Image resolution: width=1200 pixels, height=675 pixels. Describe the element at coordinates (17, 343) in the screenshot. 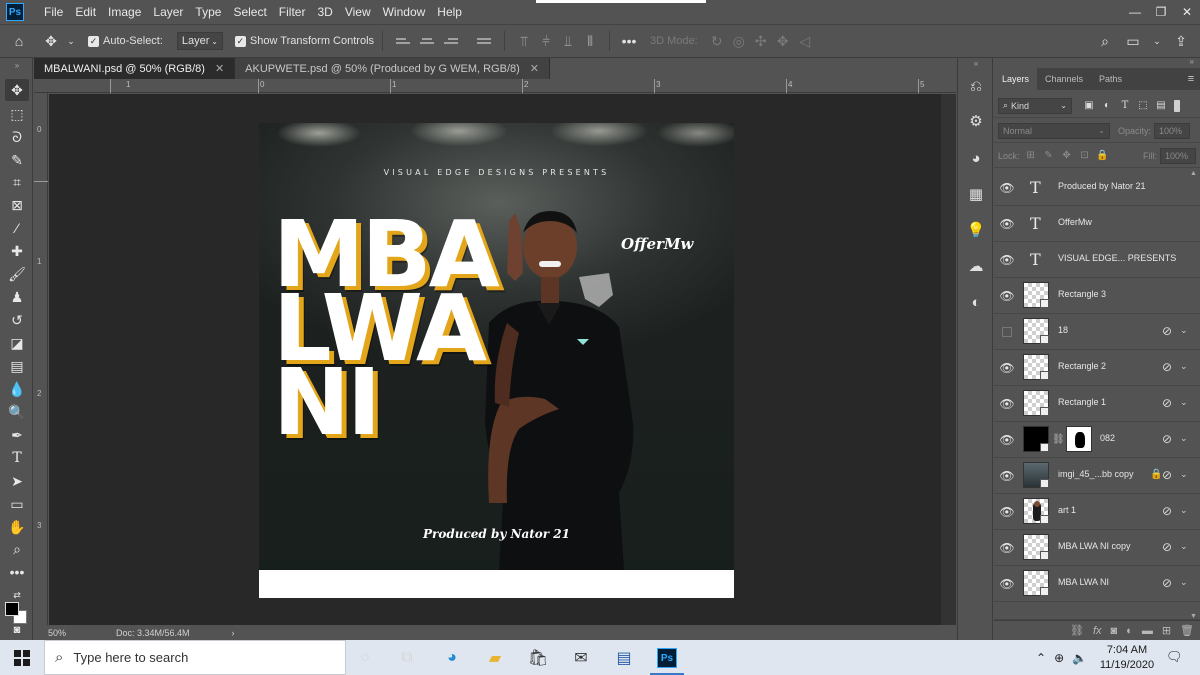

I see `eraser-tool-icon: ◪` at that location.